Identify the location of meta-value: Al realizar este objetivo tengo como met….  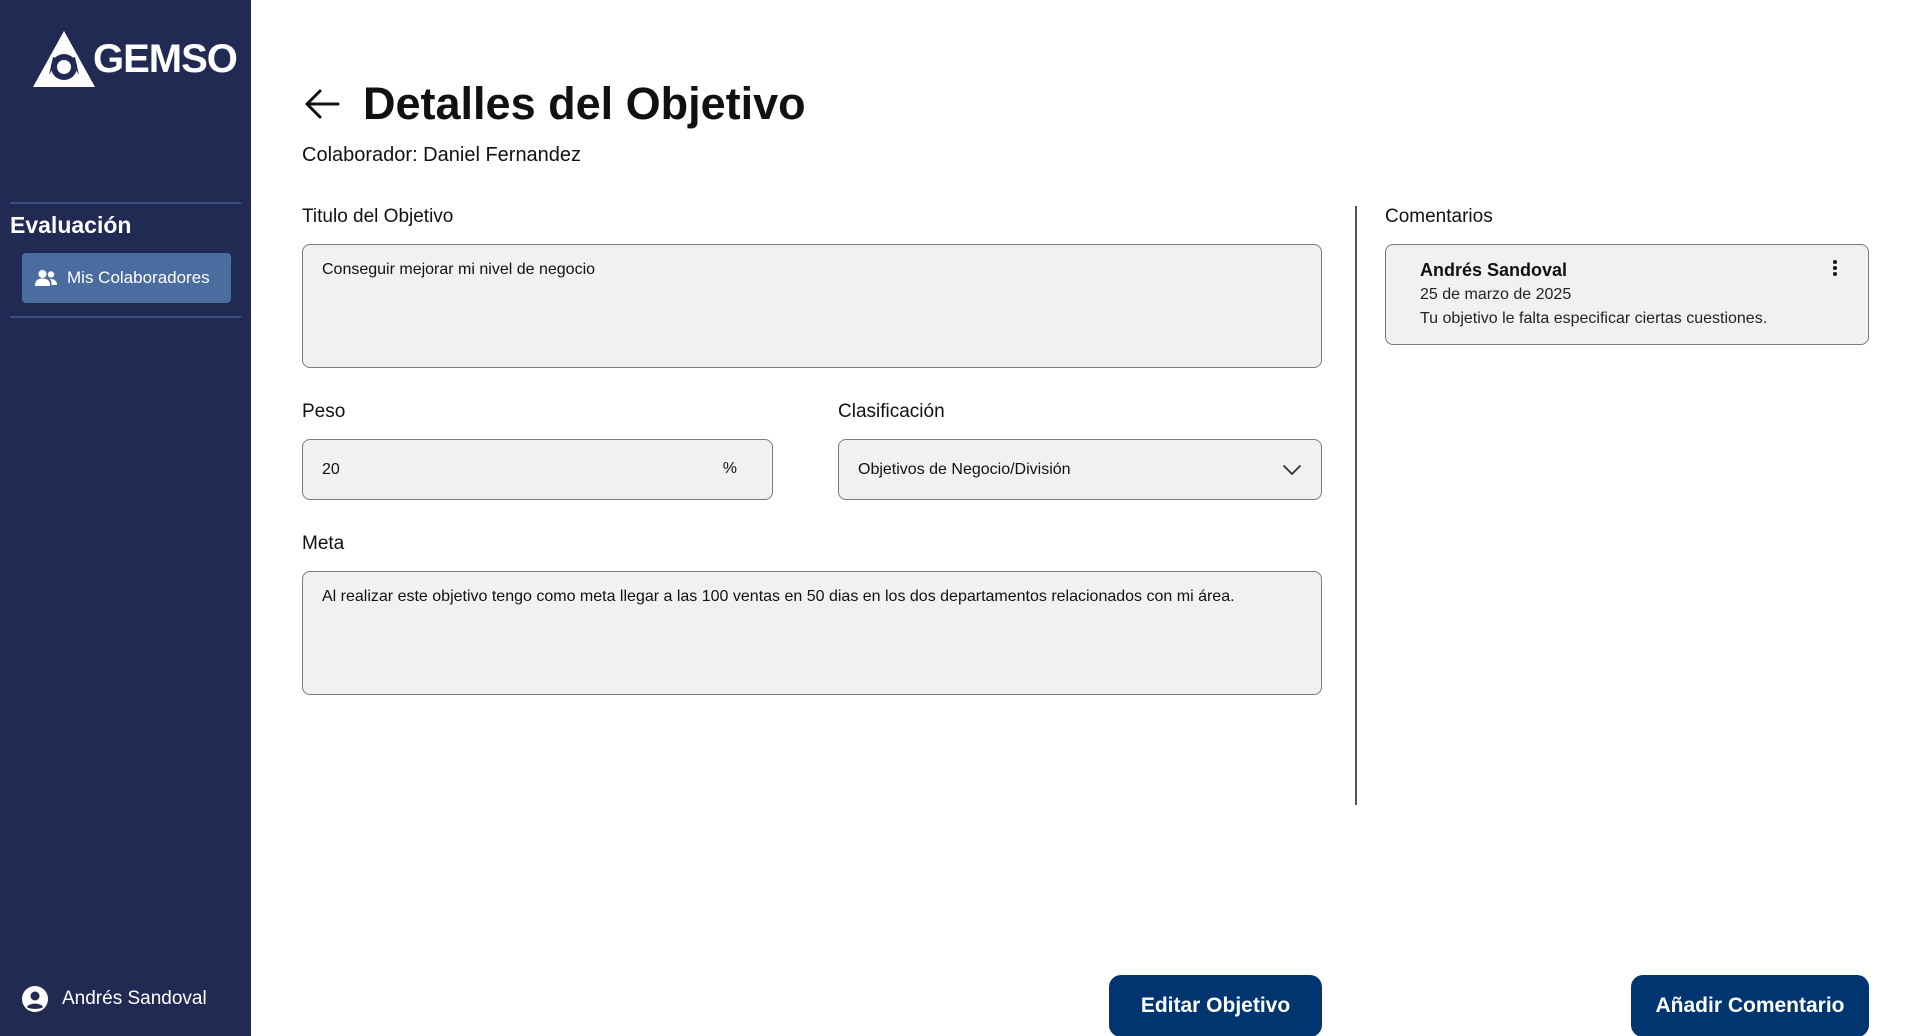
(778, 596).